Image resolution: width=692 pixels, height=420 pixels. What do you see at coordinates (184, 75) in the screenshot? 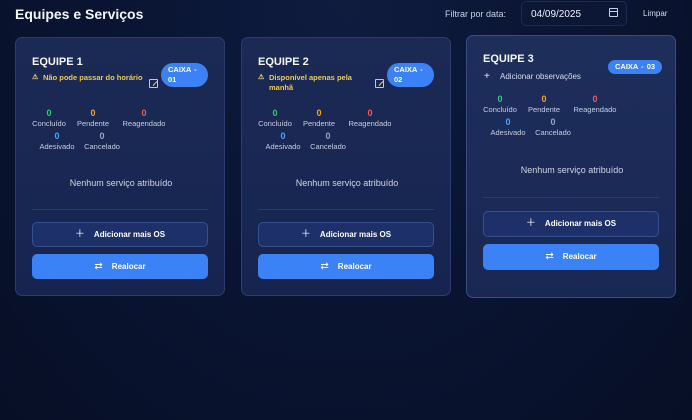
I see `box-badge: CAIXA - 01` at bounding box center [184, 75].